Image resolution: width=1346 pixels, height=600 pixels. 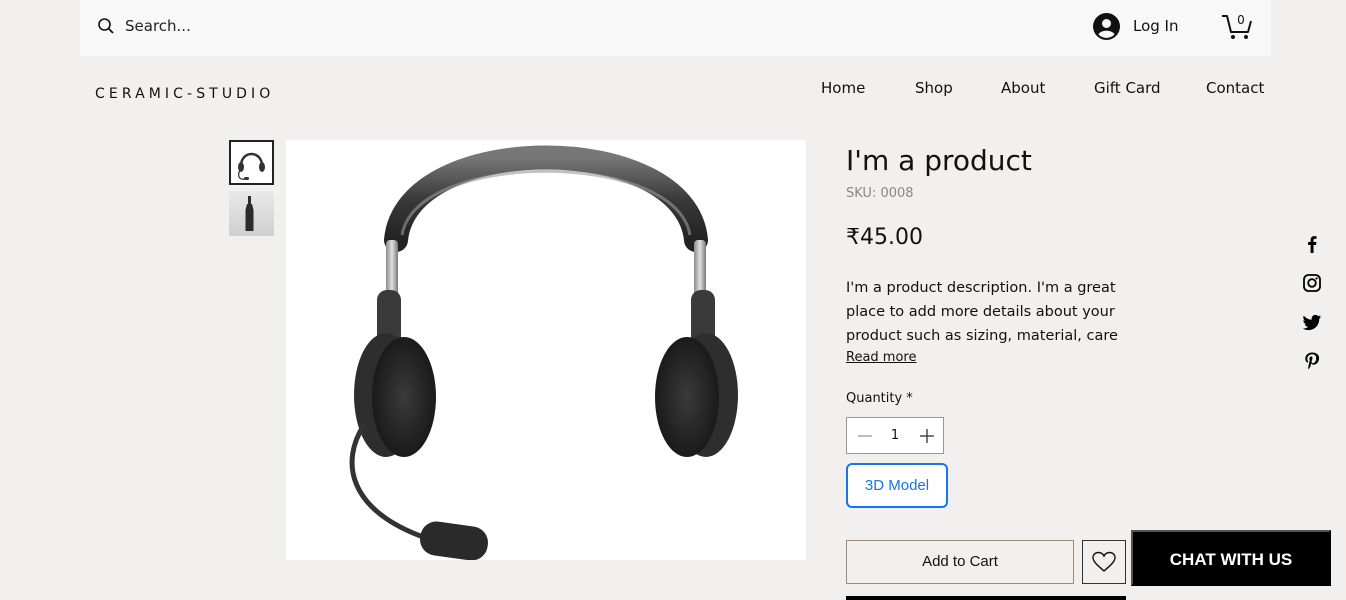 What do you see at coordinates (1023, 88) in the screenshot?
I see `nav-about: About` at bounding box center [1023, 88].